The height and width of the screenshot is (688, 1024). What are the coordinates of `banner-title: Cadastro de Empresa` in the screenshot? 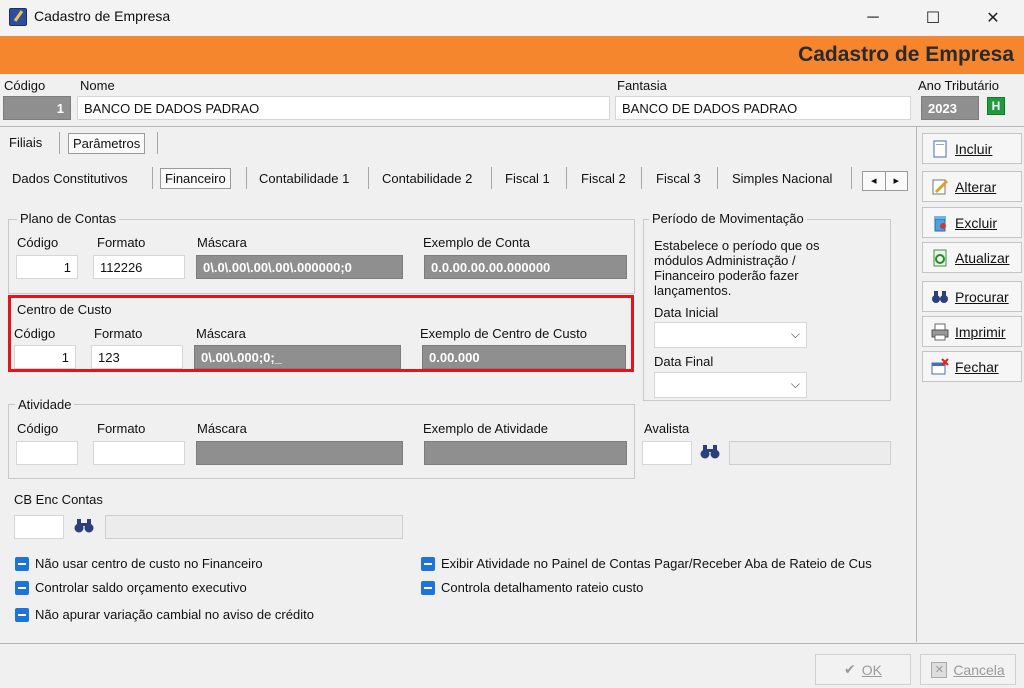 It's located at (906, 54).